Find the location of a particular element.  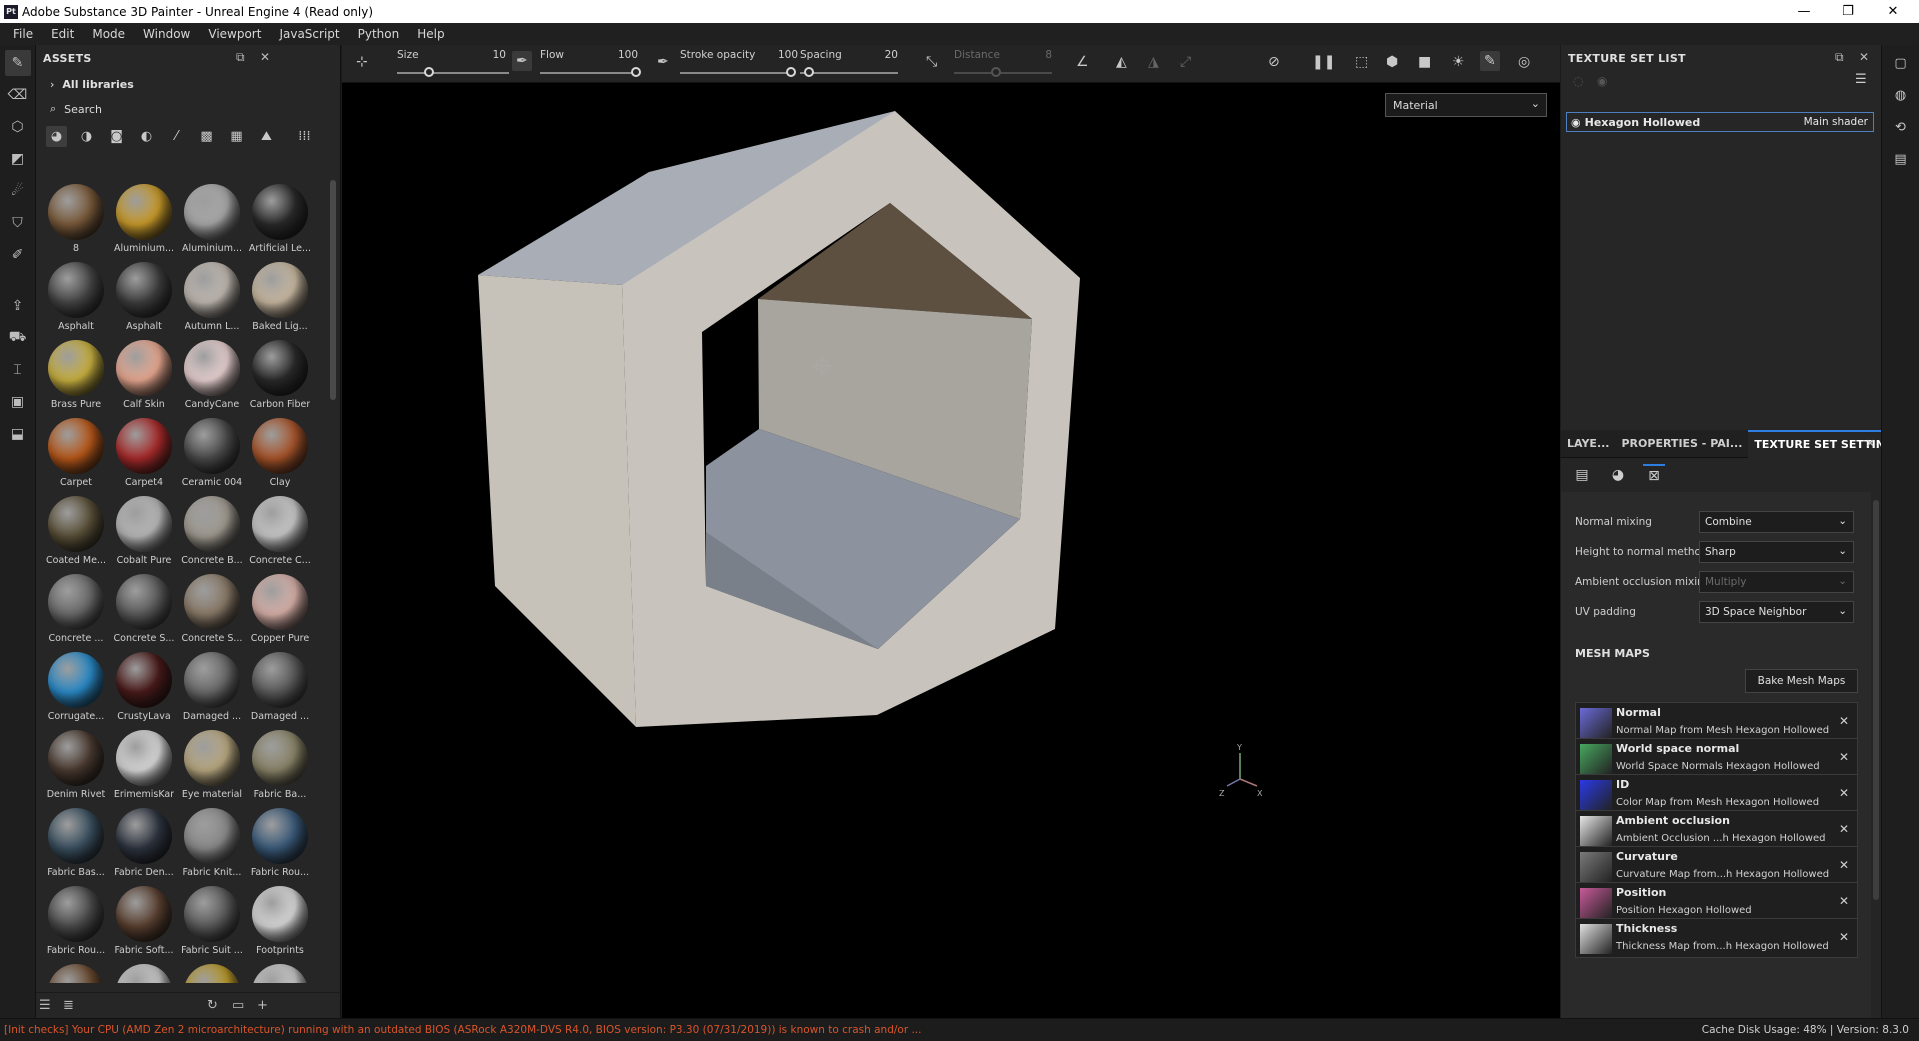

projection-icon: ⬡ is located at coordinates (18, 127).